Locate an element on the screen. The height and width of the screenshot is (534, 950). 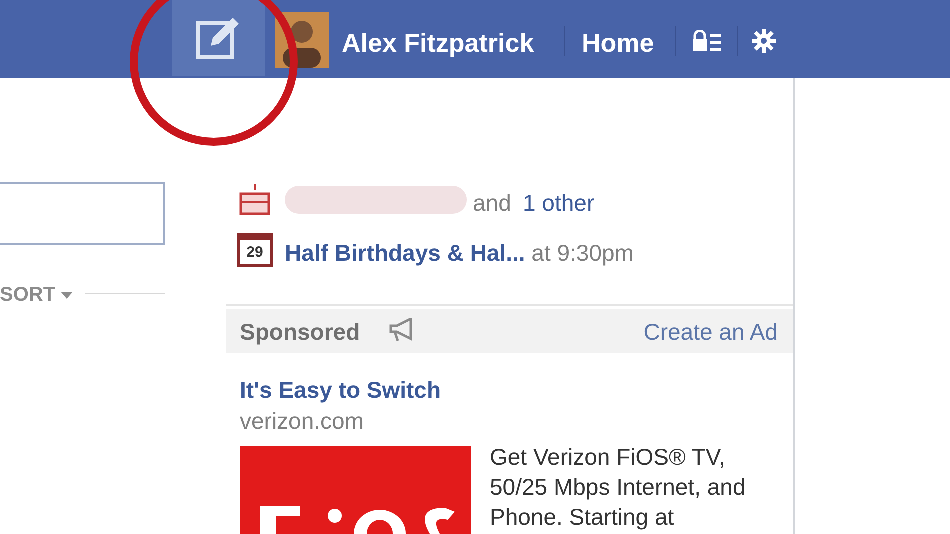
create-ad-link: Create an Ad is located at coordinates (711, 332).